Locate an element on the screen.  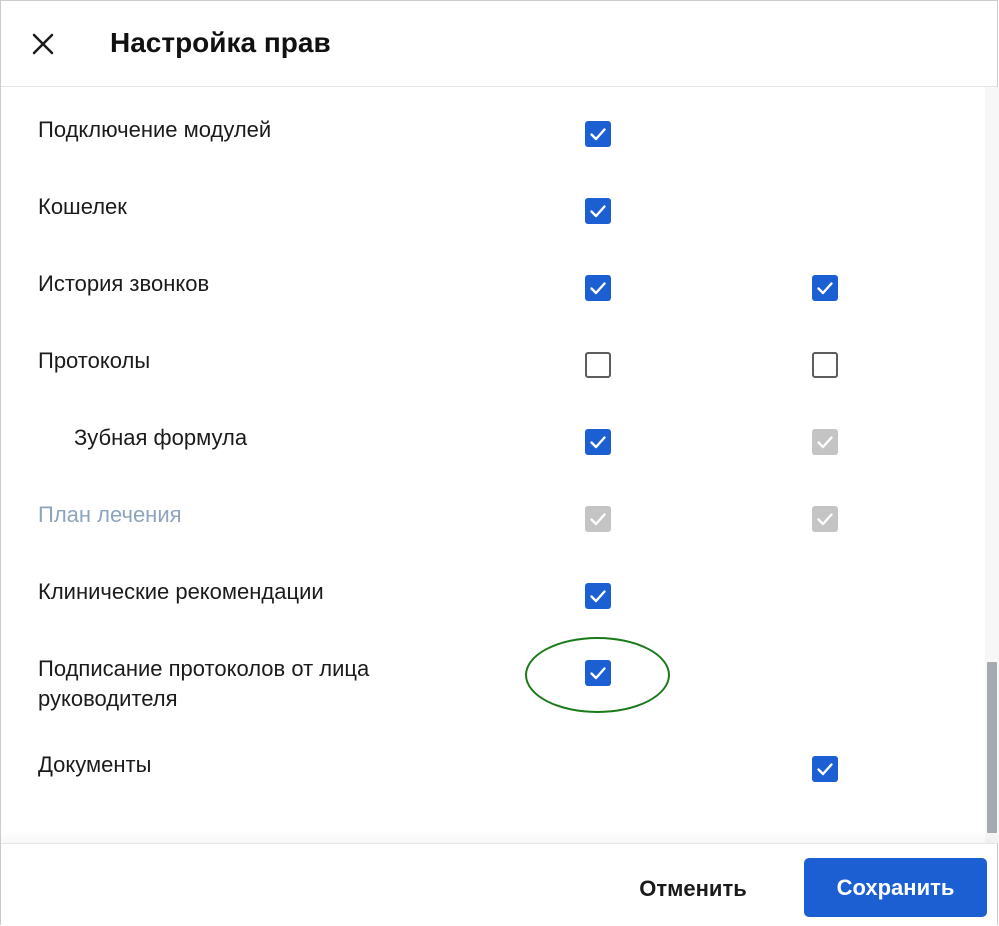
cancel-button: Отменить is located at coordinates (693, 889).